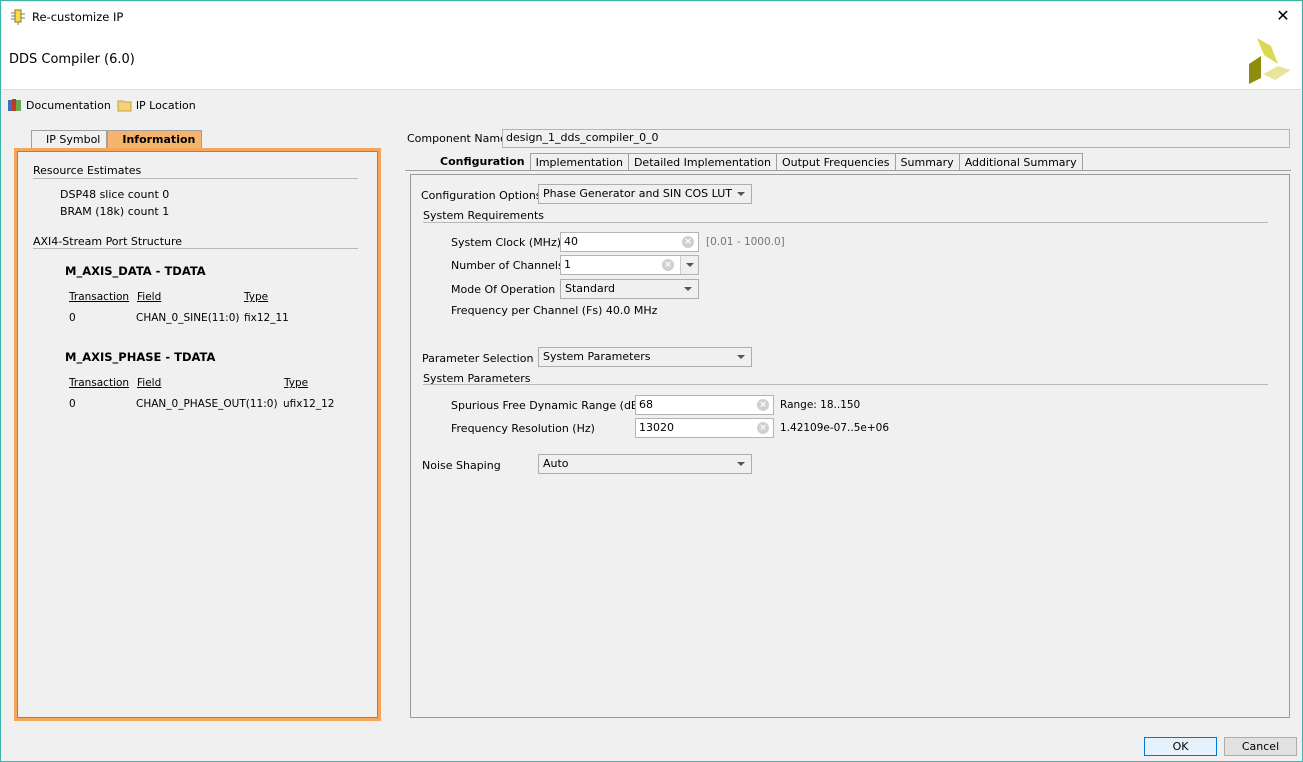 This screenshot has width=1303, height=762. Describe the element at coordinates (115, 194) in the screenshot. I see `dsp48-count: DSP48 slice count 0` at that location.